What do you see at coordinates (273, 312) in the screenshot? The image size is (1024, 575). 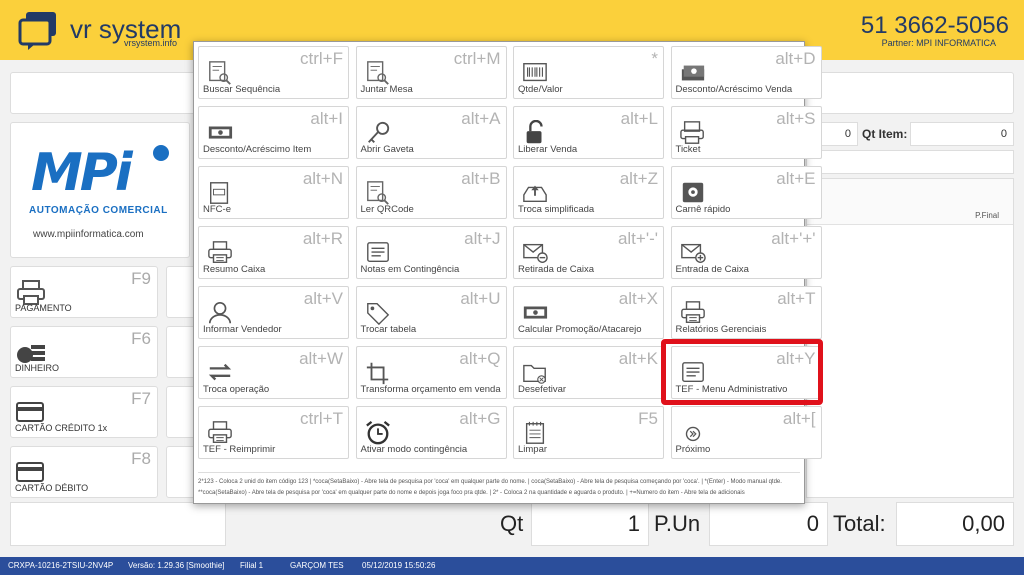 I see `shortcut-tile: alt+V Informar Vendedor` at bounding box center [273, 312].